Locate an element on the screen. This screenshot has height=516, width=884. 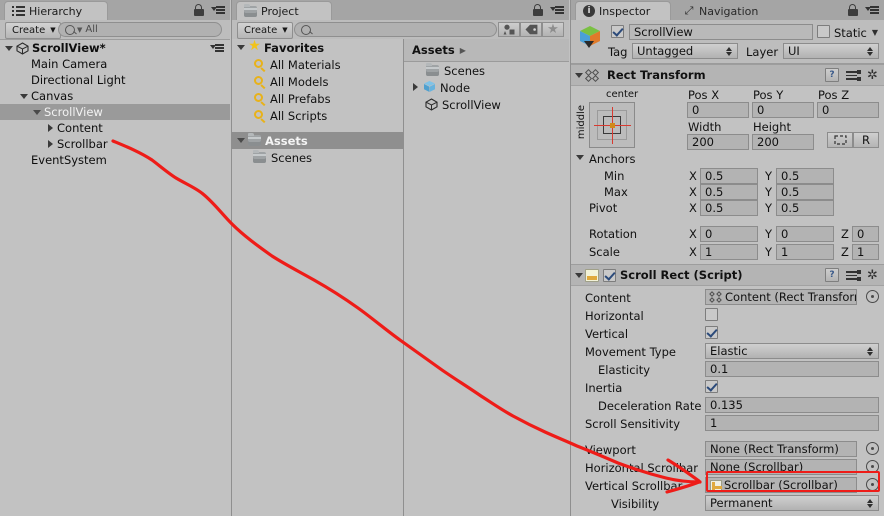
anchor-min-y-field: 0.5 is located at coordinates (805, 176).